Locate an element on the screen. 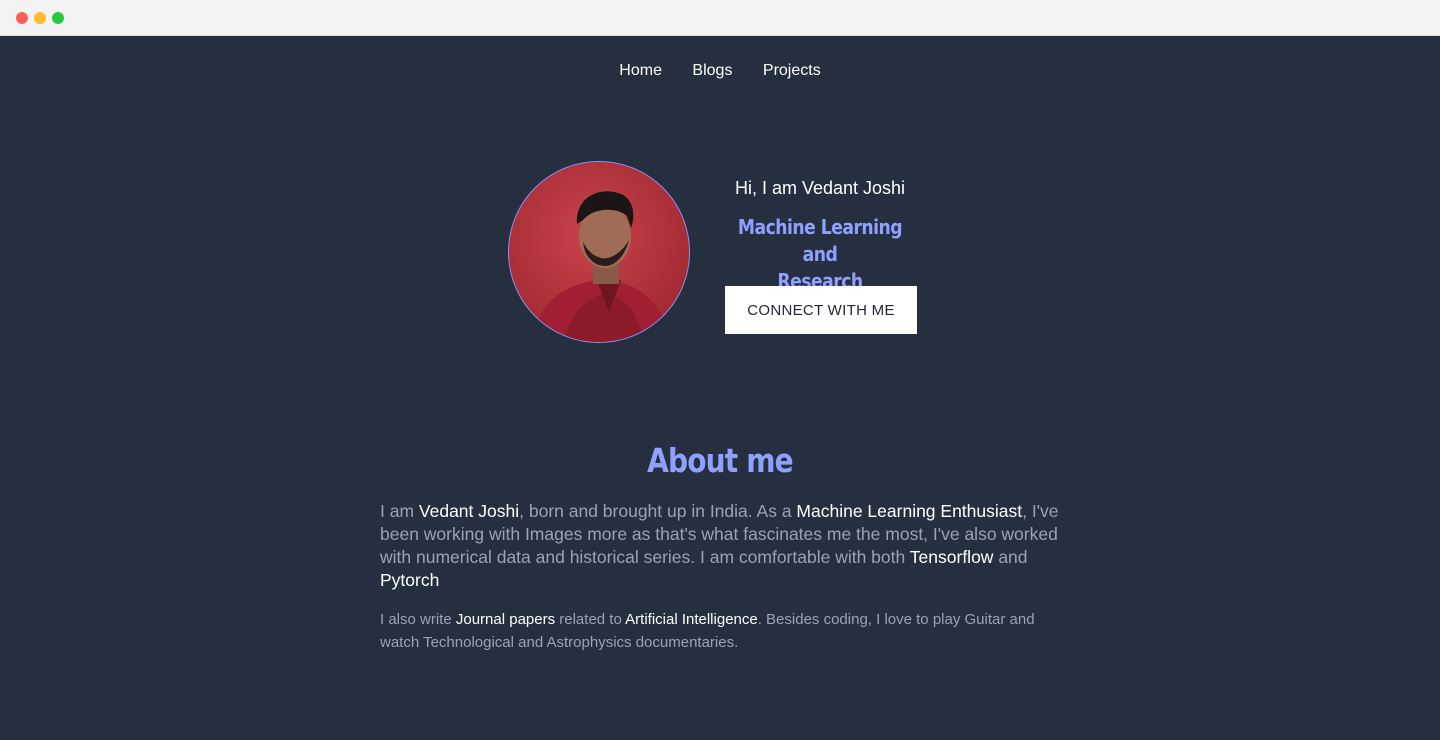 The height and width of the screenshot is (740, 1440). close-window-button is located at coordinates (22, 18).